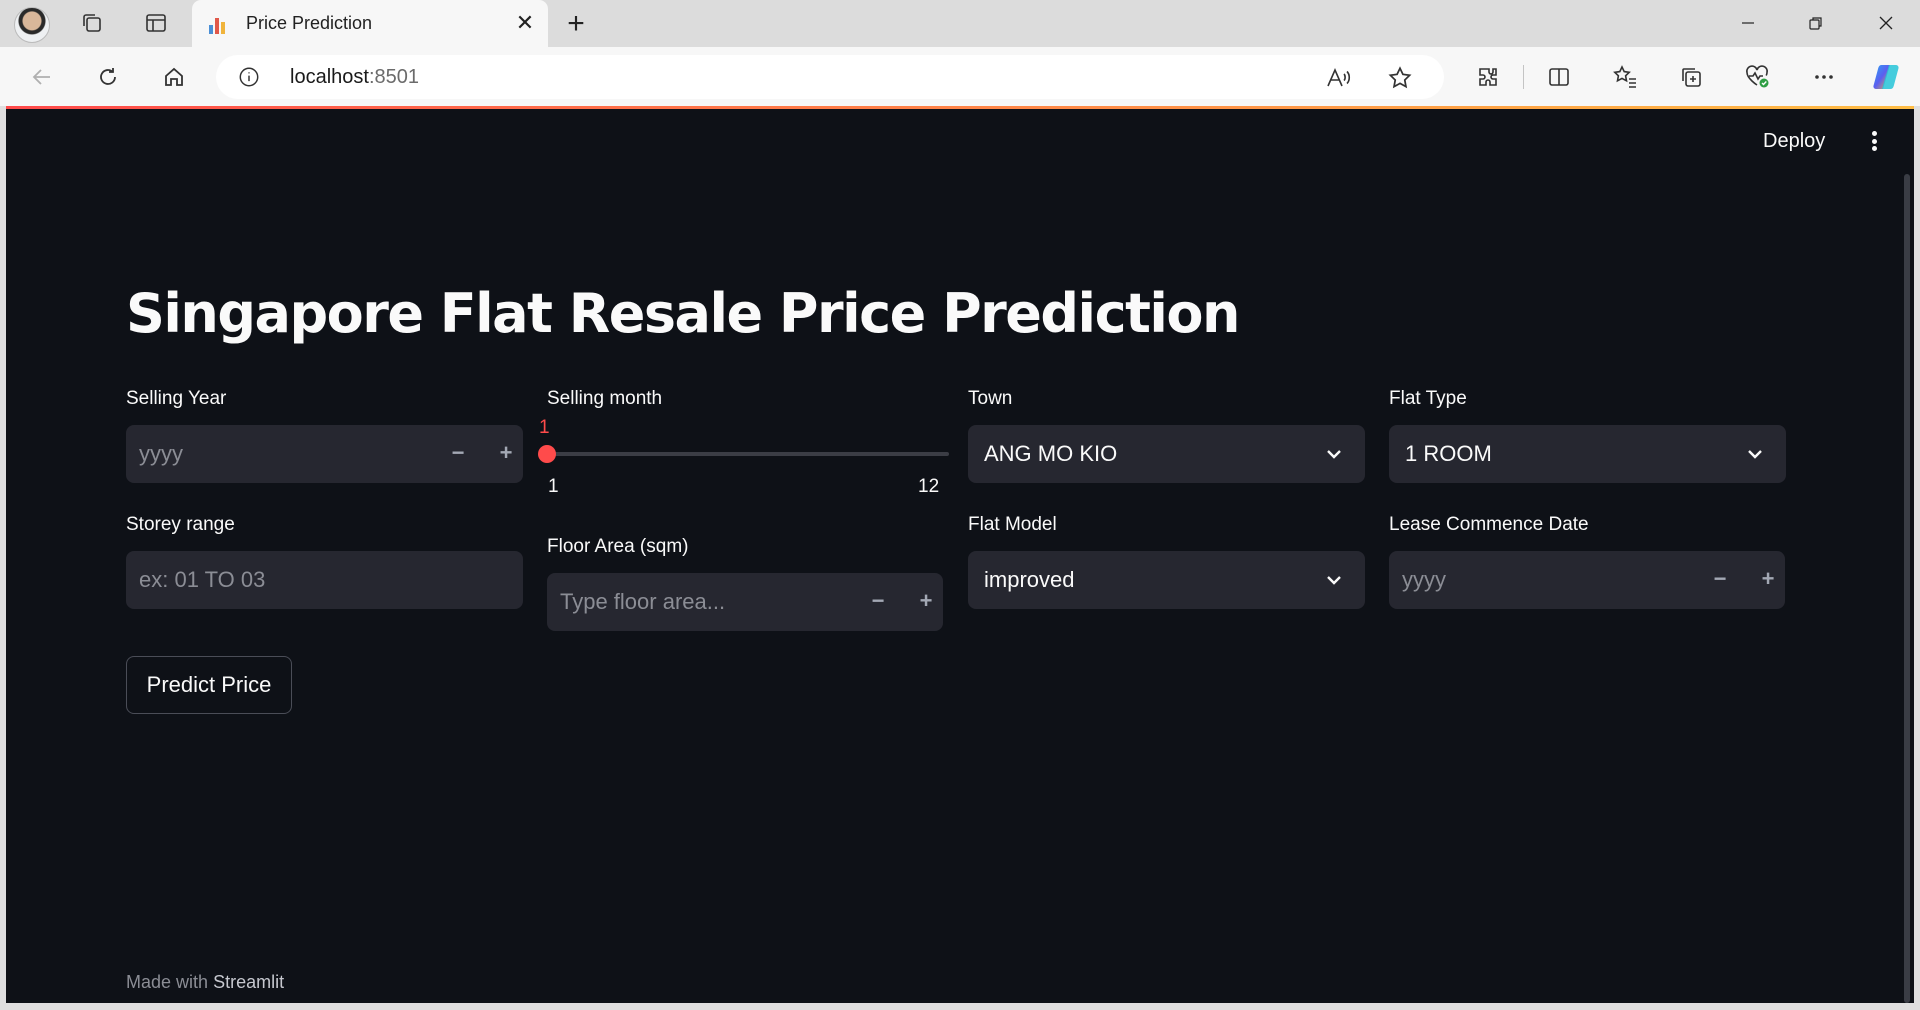 The height and width of the screenshot is (1010, 1920). I want to click on restore-icon, so click(1816, 23).